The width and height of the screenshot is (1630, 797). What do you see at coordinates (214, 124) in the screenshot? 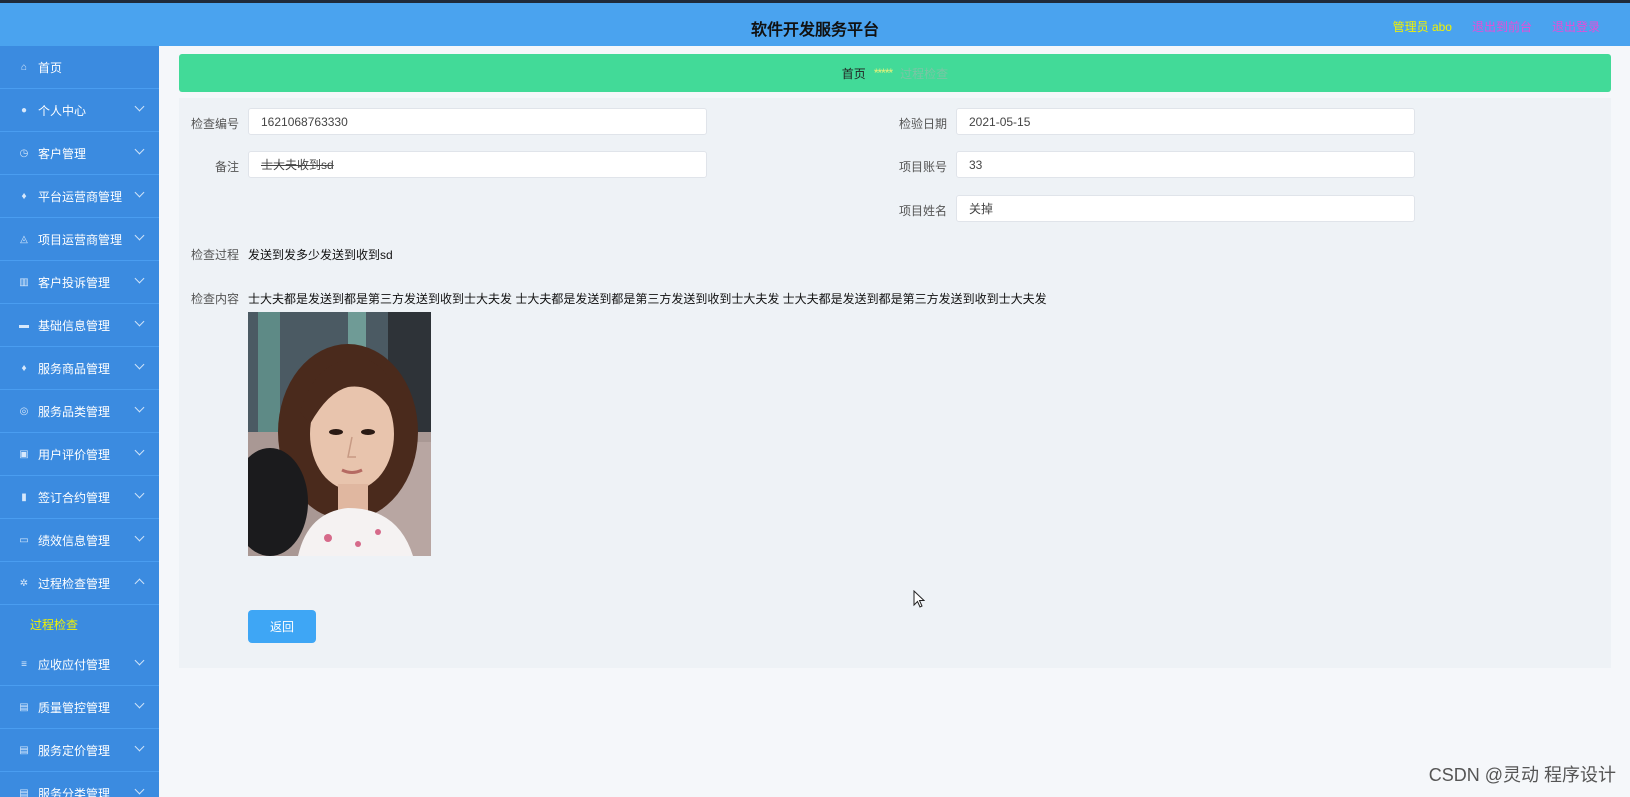
I see `check-no-label: 检查编号` at bounding box center [214, 124].